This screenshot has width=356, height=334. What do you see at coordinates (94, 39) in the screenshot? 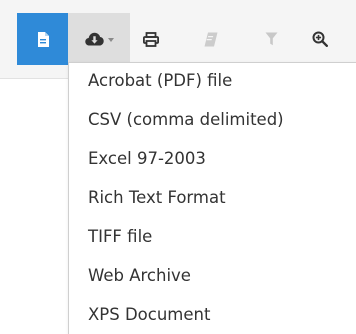
I see `cloud-download-icon` at bounding box center [94, 39].